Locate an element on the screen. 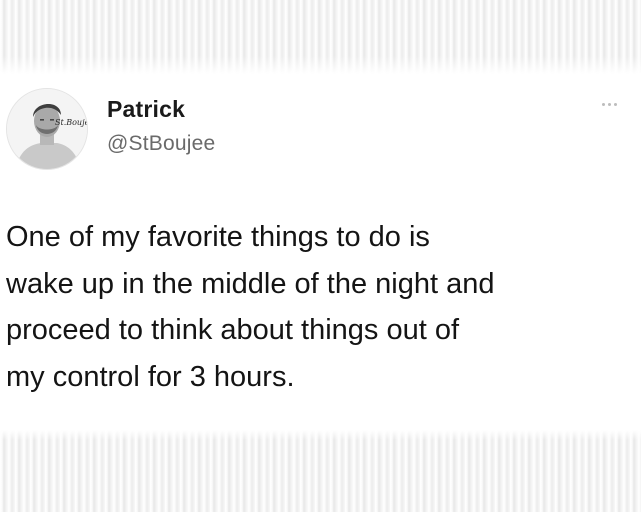 The width and height of the screenshot is (641, 512). blurred-background-top is located at coordinates (320, 37).